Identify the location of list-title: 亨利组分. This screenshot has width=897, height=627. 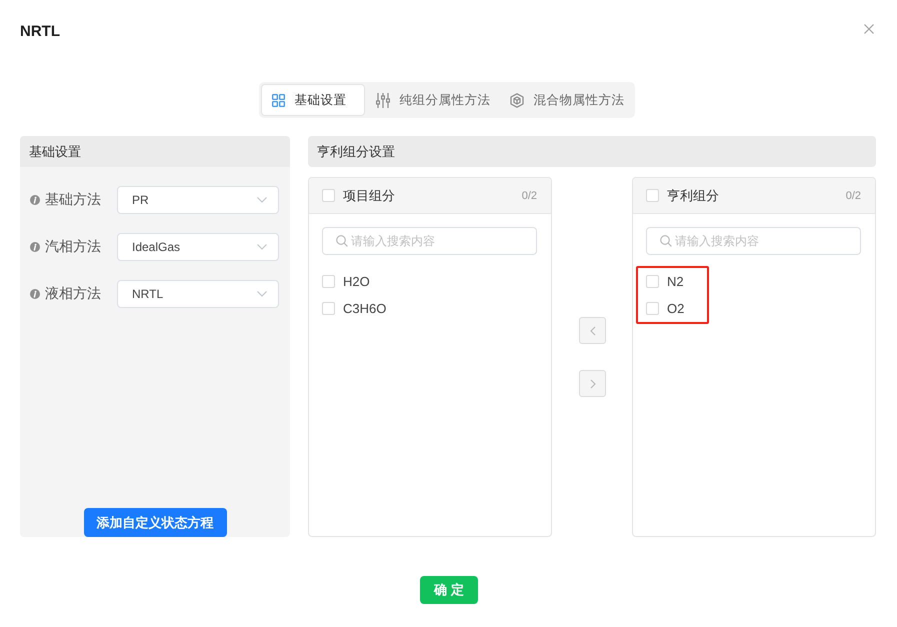
(693, 195).